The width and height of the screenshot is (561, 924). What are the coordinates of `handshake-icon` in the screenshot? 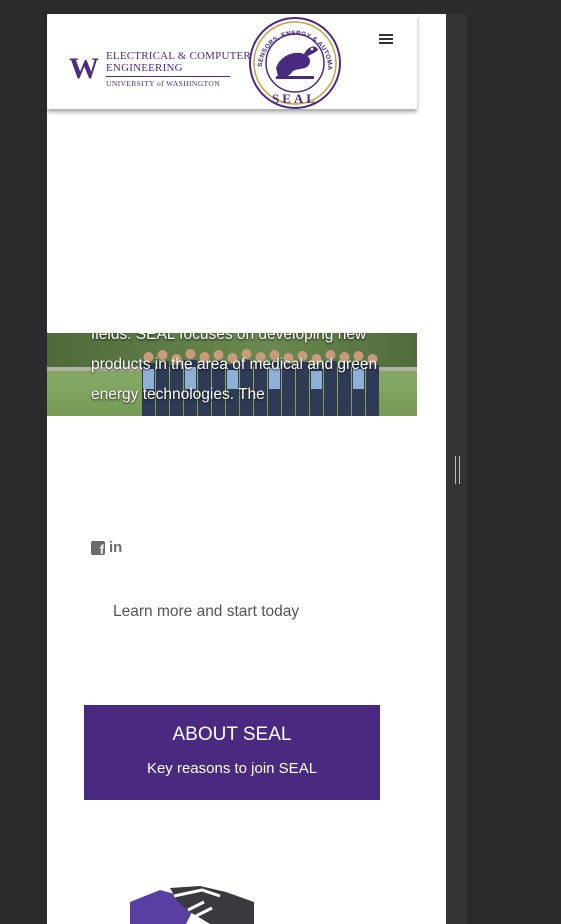 It's located at (192, 905).